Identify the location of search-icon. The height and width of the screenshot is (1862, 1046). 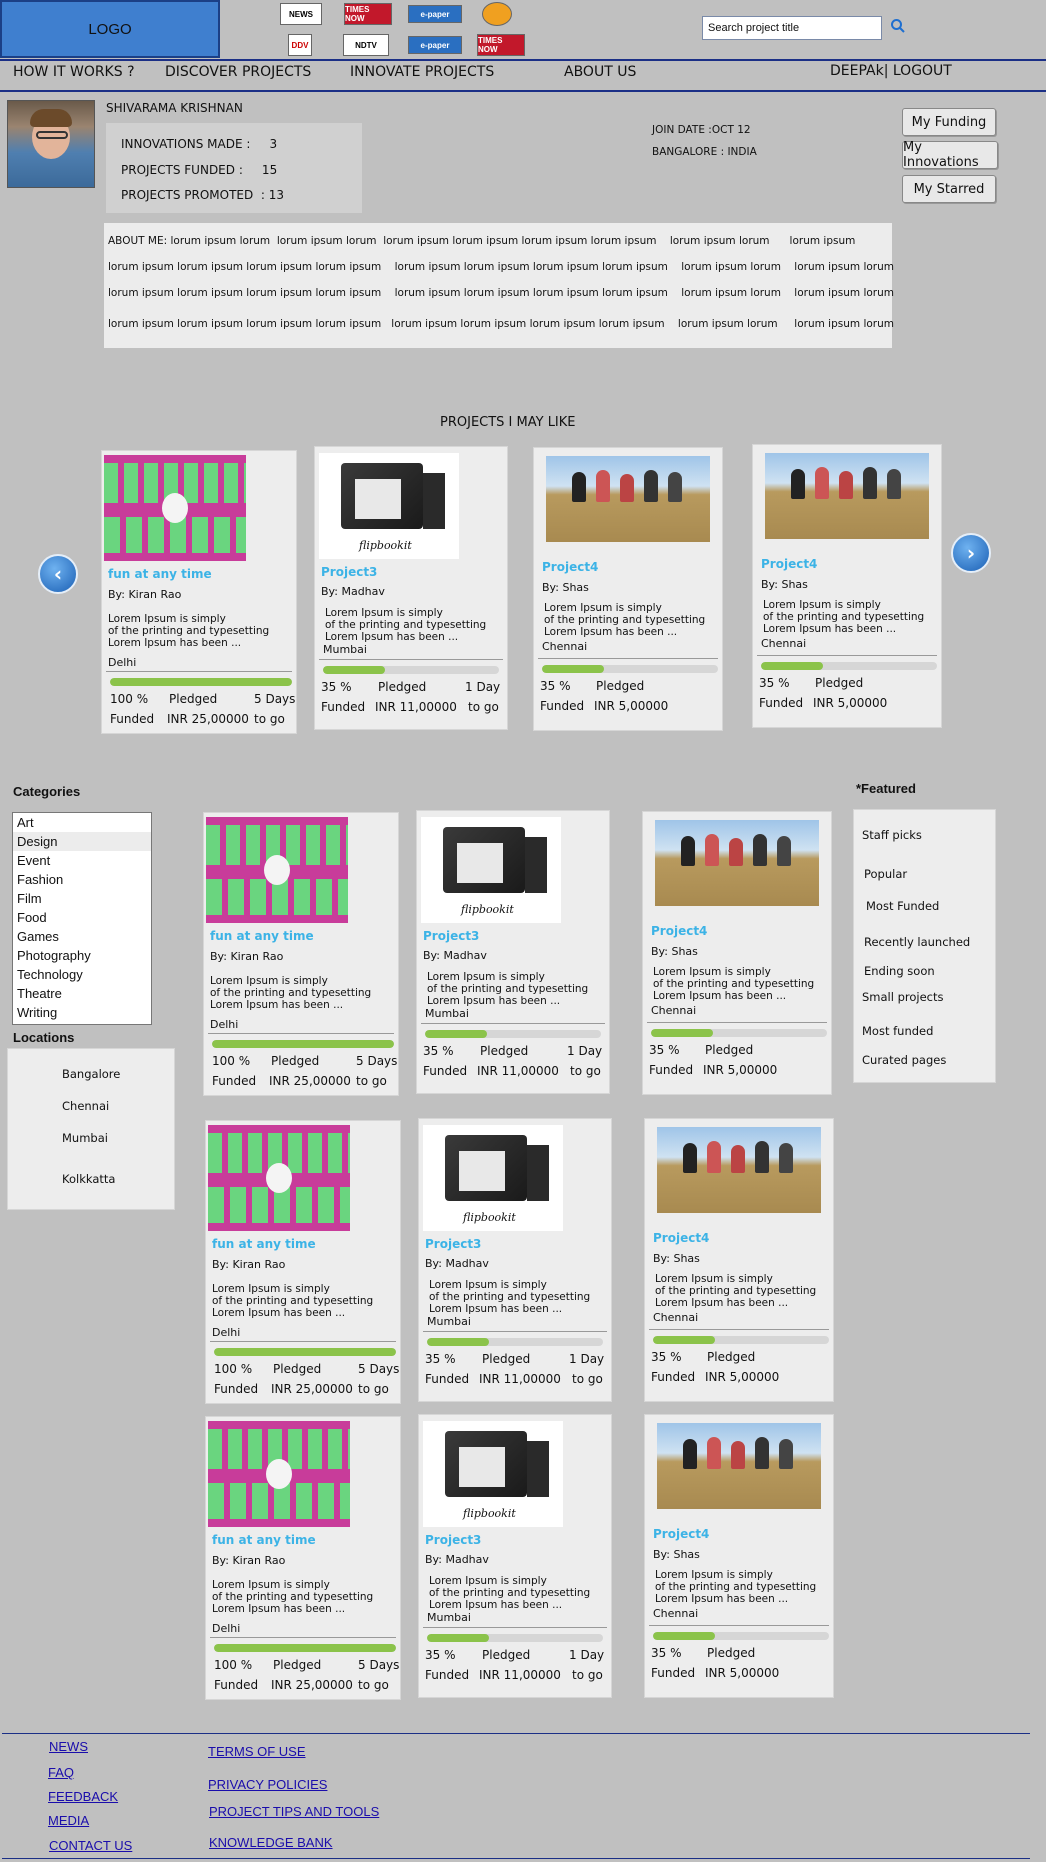
(898, 26).